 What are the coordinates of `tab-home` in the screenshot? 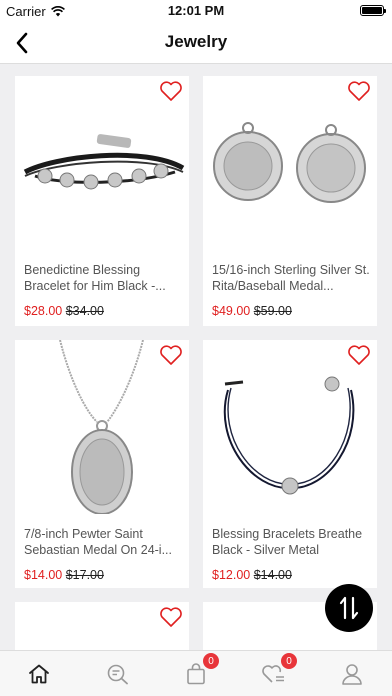 It's located at (39, 674).